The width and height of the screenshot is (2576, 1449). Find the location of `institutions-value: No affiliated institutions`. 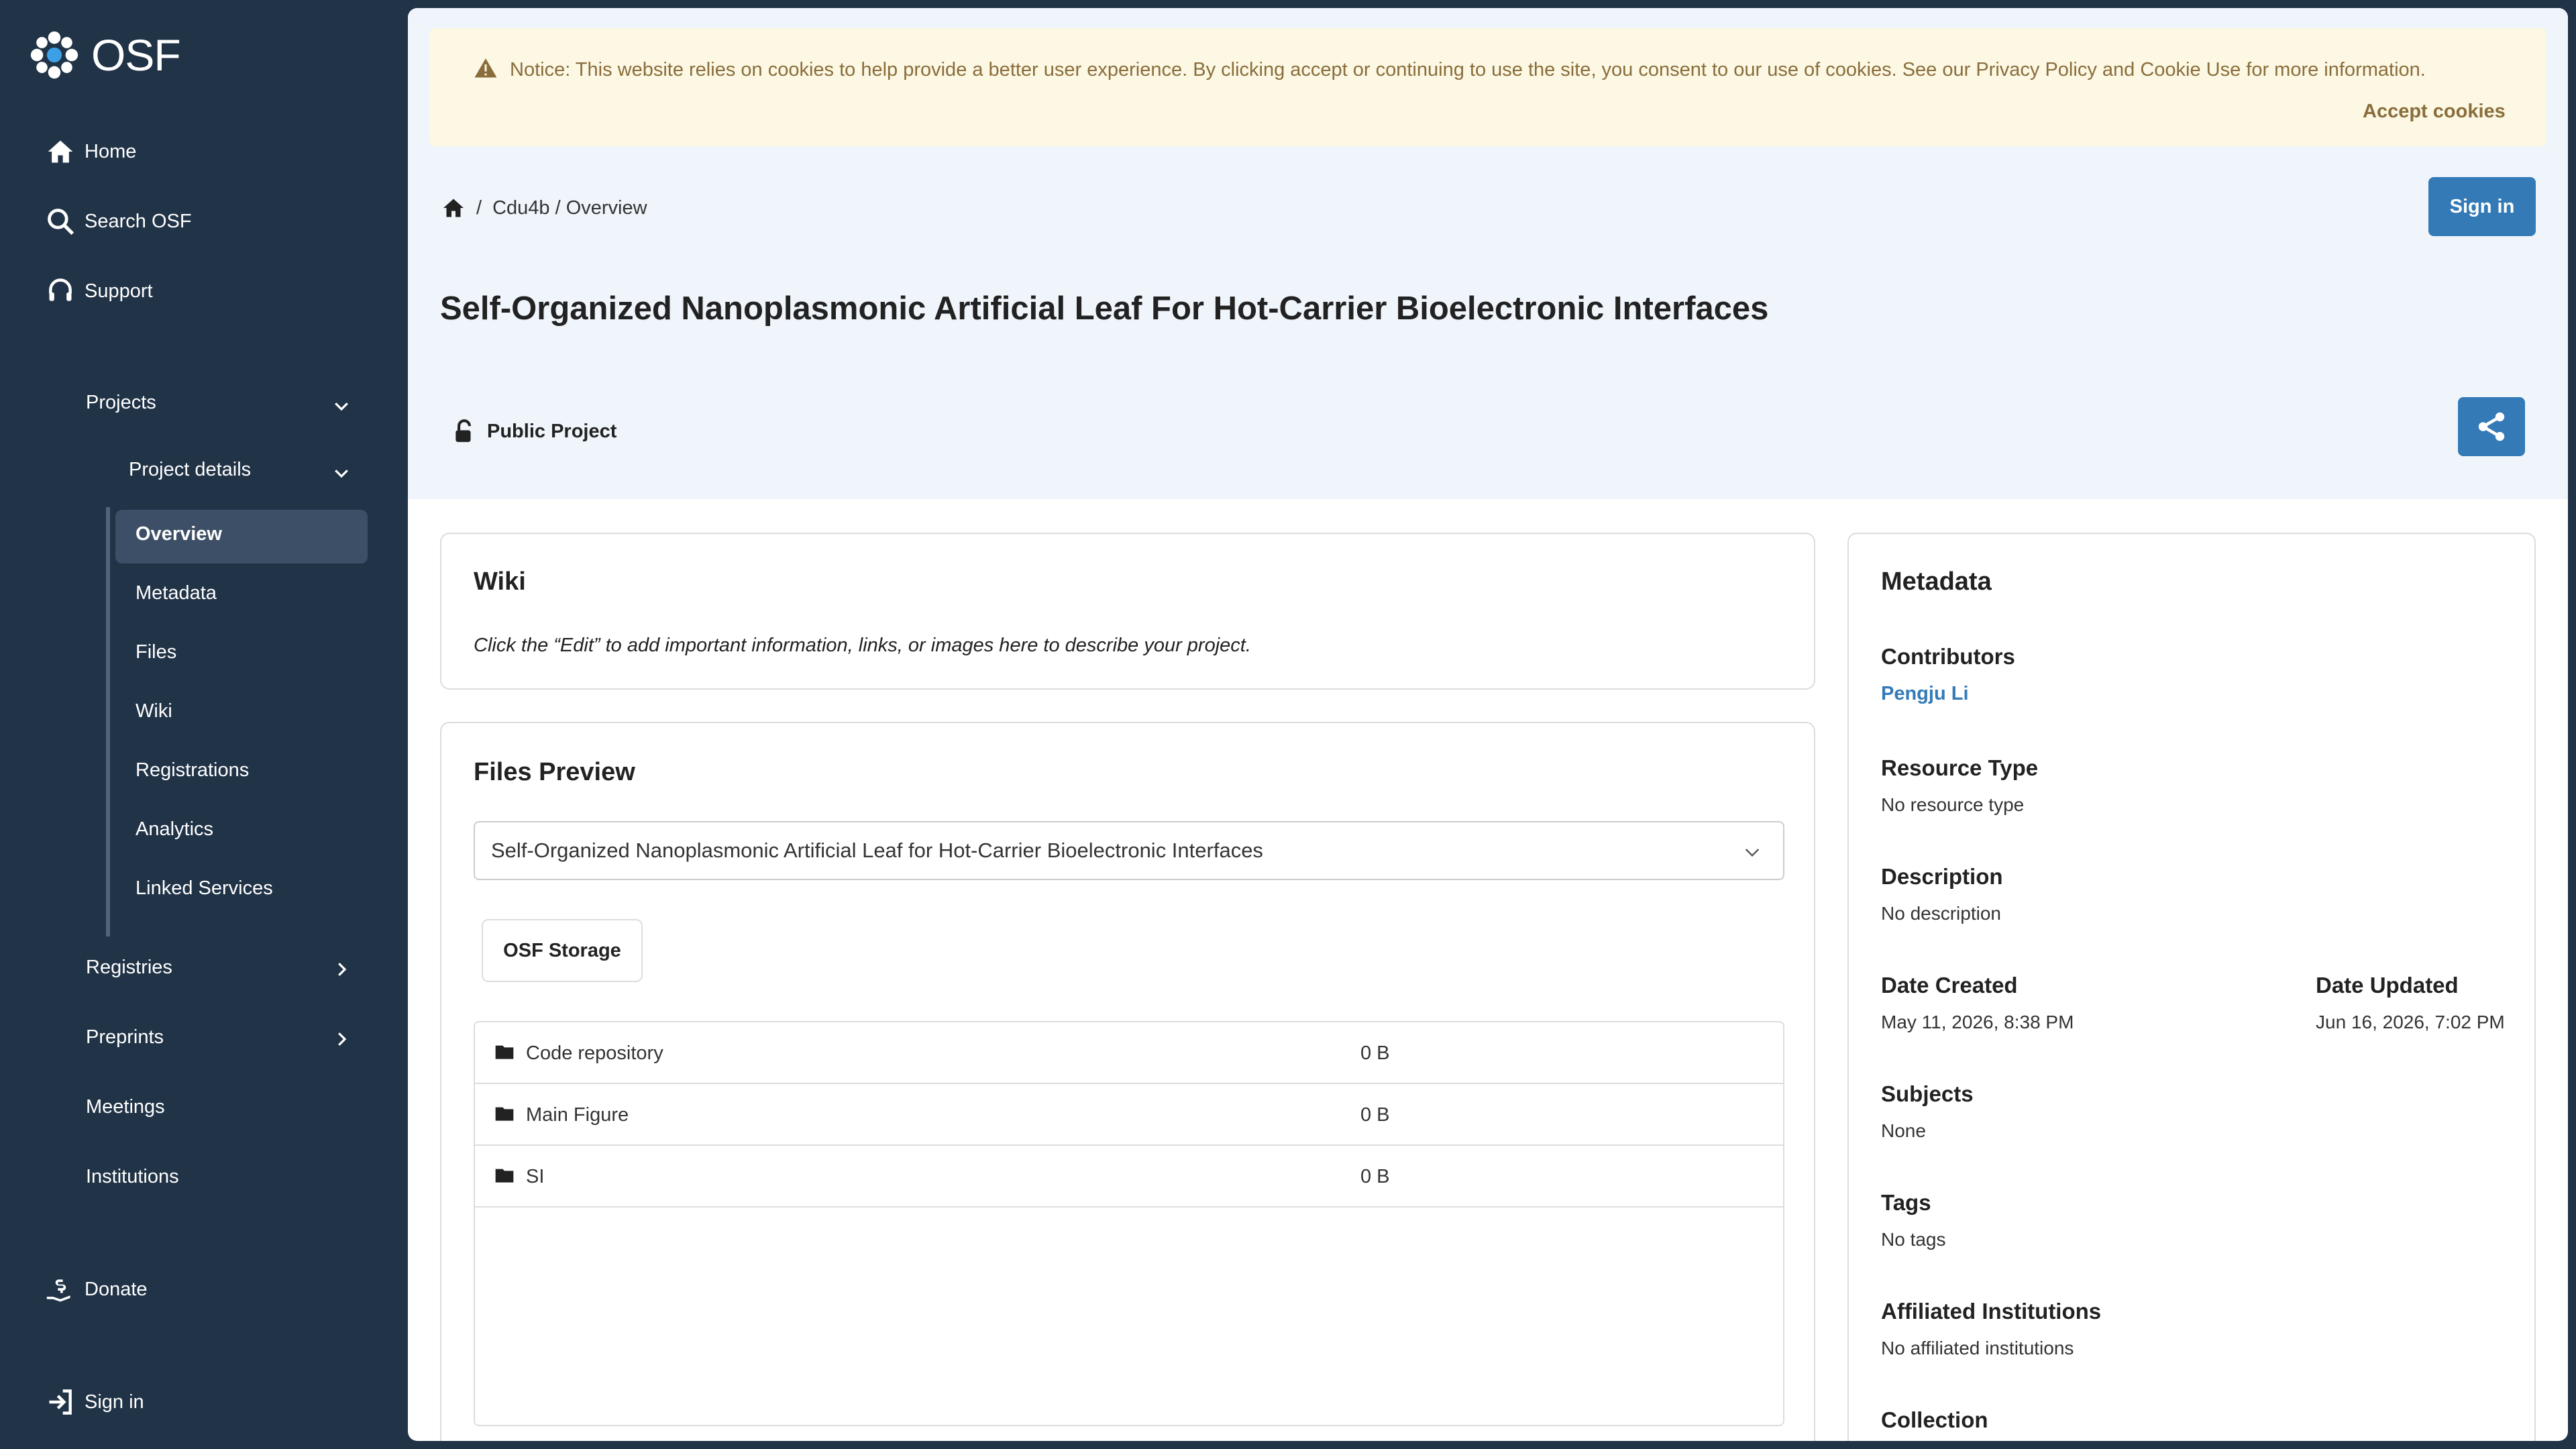

institutions-value: No affiliated institutions is located at coordinates (1977, 1348).